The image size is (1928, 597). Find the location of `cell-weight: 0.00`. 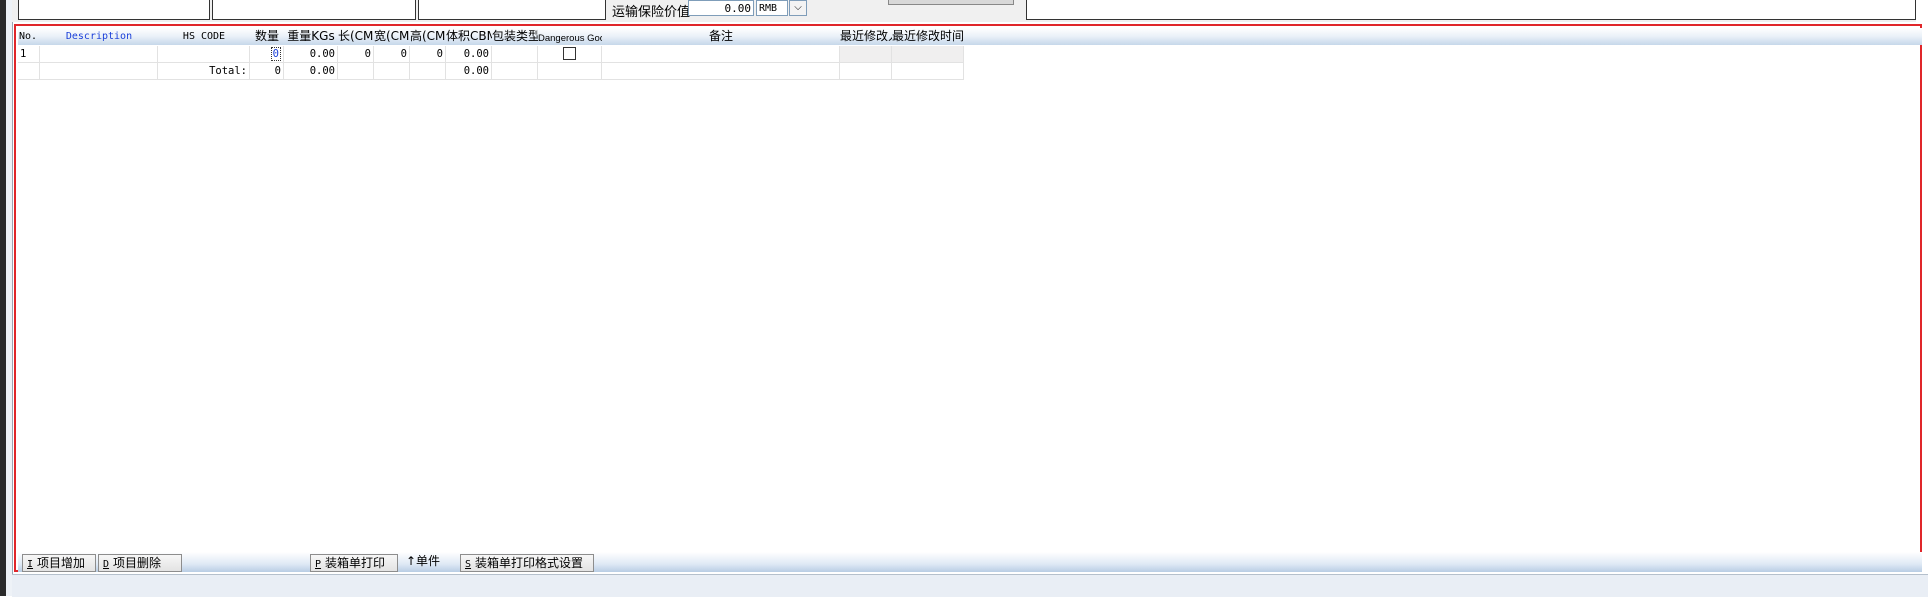

cell-weight: 0.00 is located at coordinates (311, 54).